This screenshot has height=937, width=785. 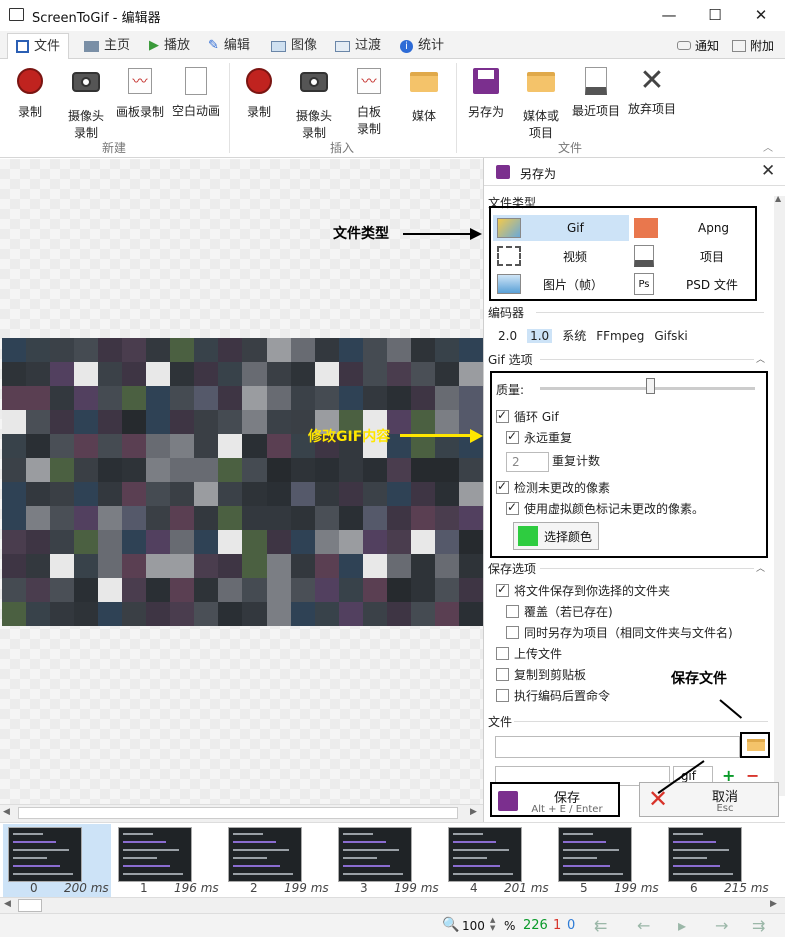 I want to click on encoder-2-0: 2.0, so click(x=507, y=336).